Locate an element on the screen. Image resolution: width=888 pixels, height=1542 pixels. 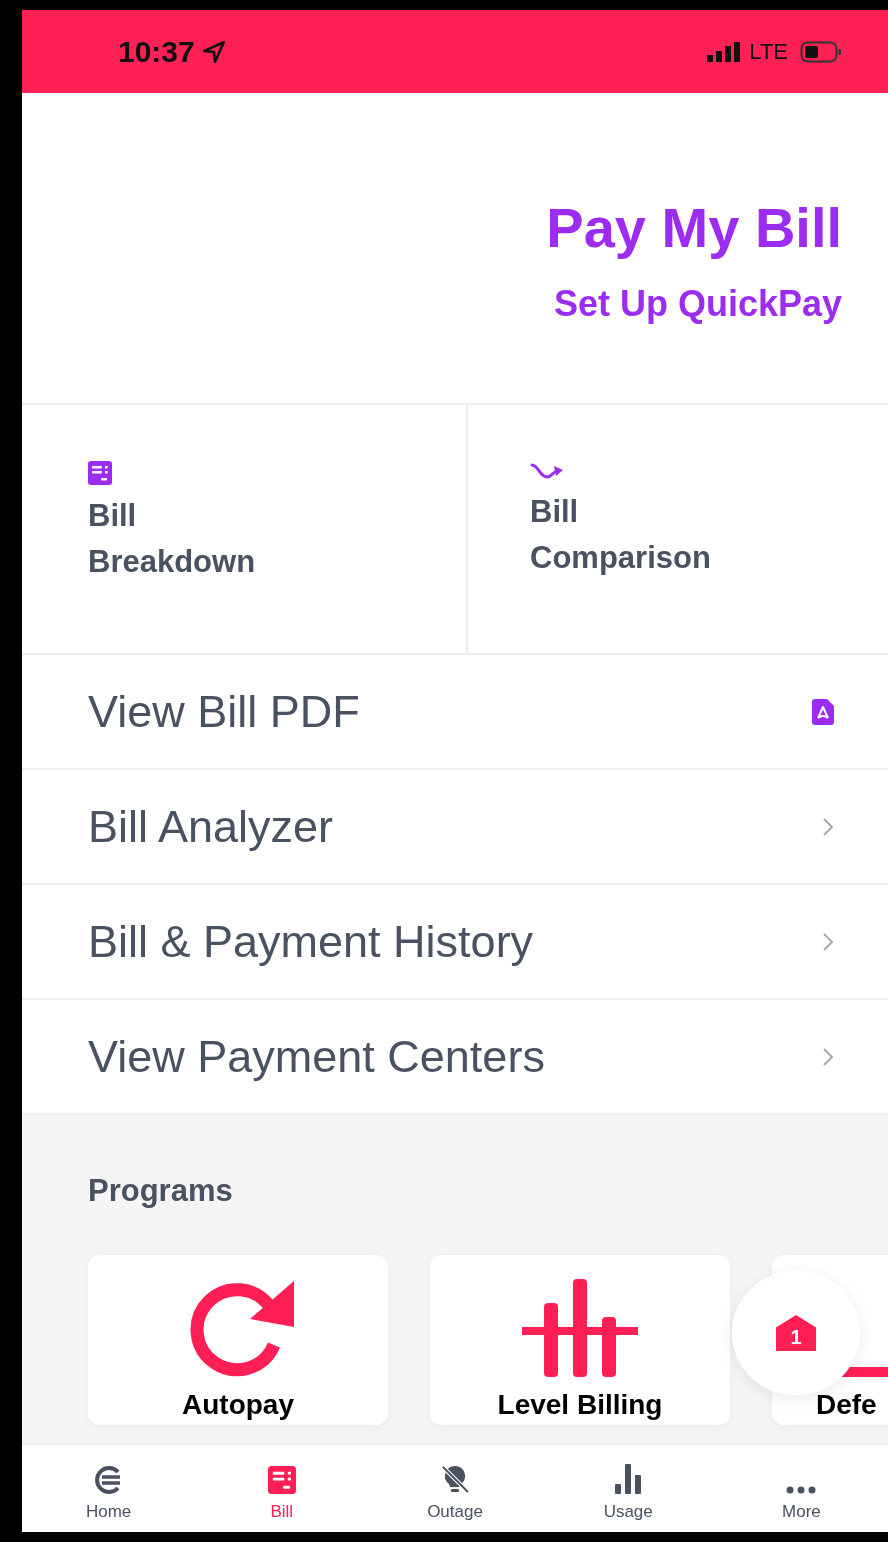
bar-chart-icon is located at coordinates (628, 1479).